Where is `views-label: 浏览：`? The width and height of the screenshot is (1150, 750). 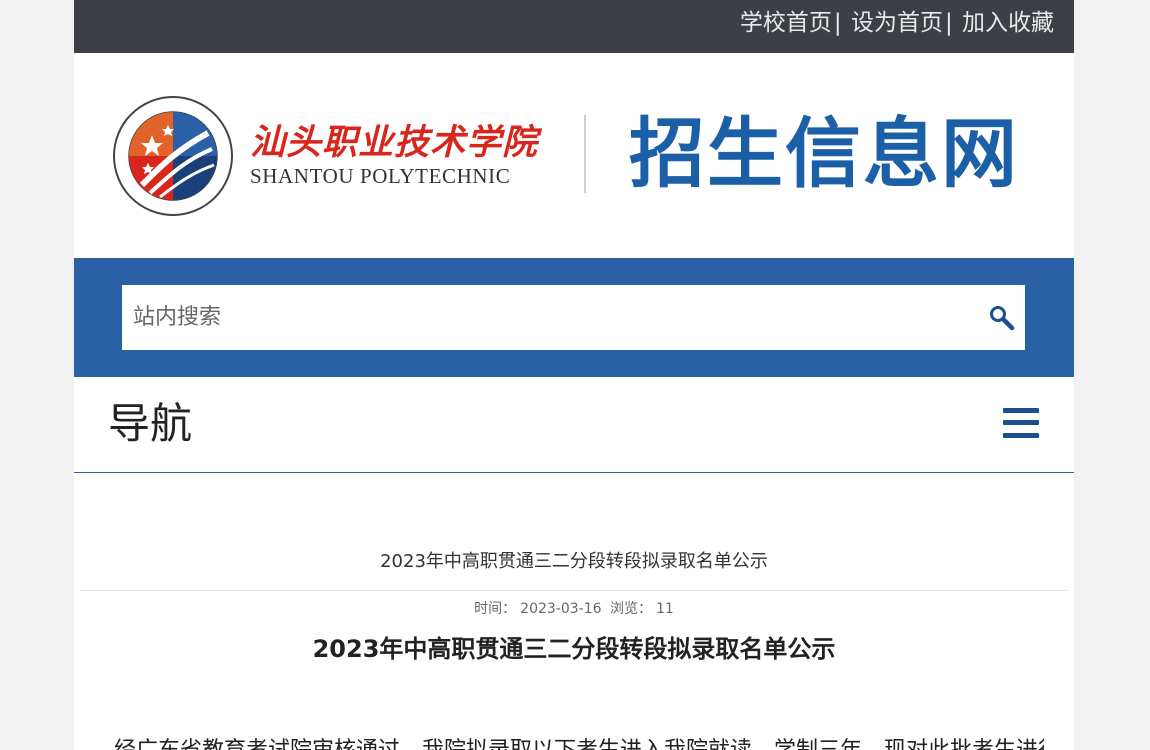
views-label: 浏览： is located at coordinates (631, 609).